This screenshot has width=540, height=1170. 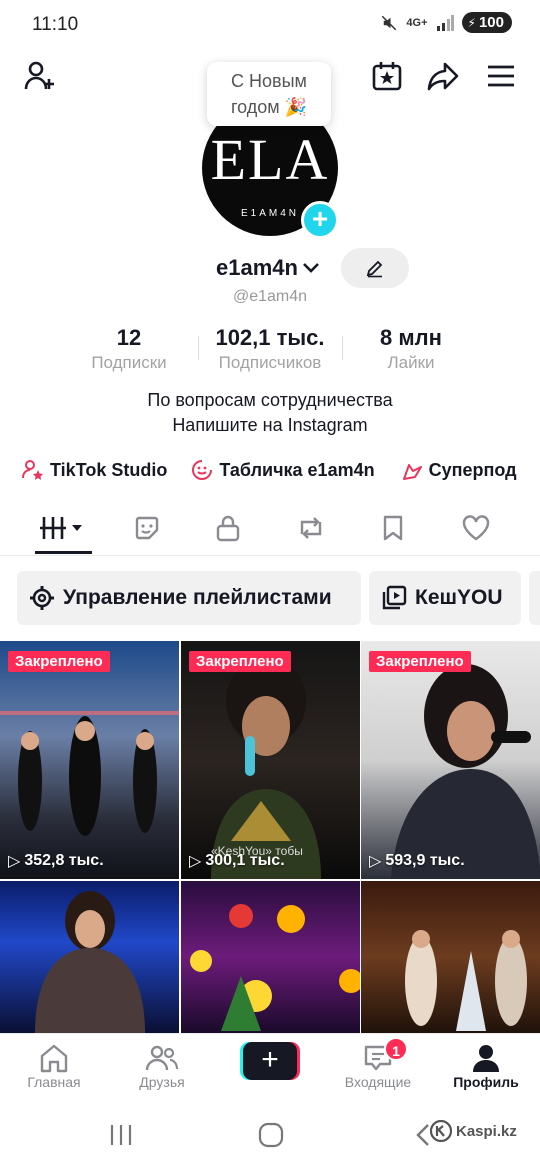 I want to click on bookmark-icon, so click(x=393, y=528).